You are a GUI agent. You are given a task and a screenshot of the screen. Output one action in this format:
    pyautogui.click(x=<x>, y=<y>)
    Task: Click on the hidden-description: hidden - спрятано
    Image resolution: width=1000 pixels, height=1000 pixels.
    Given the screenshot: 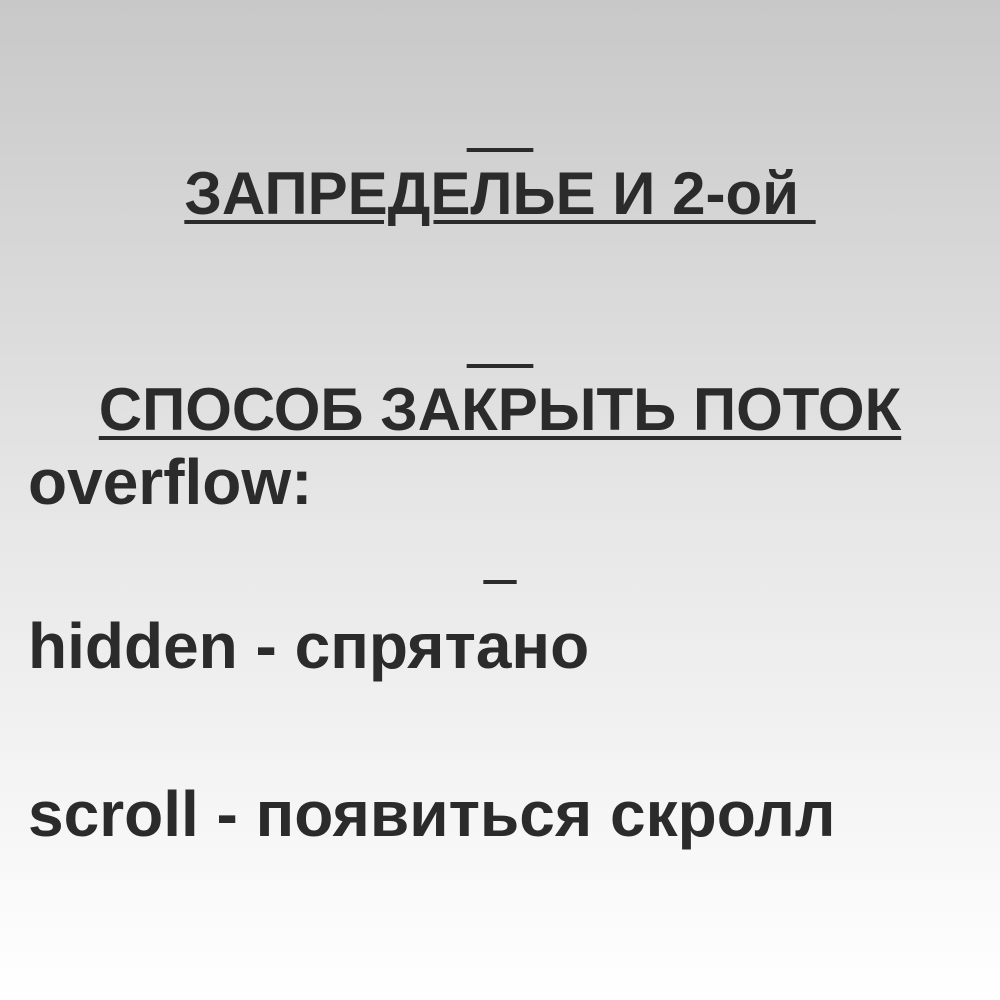 What is the action you would take?
    pyautogui.click(x=309, y=646)
    